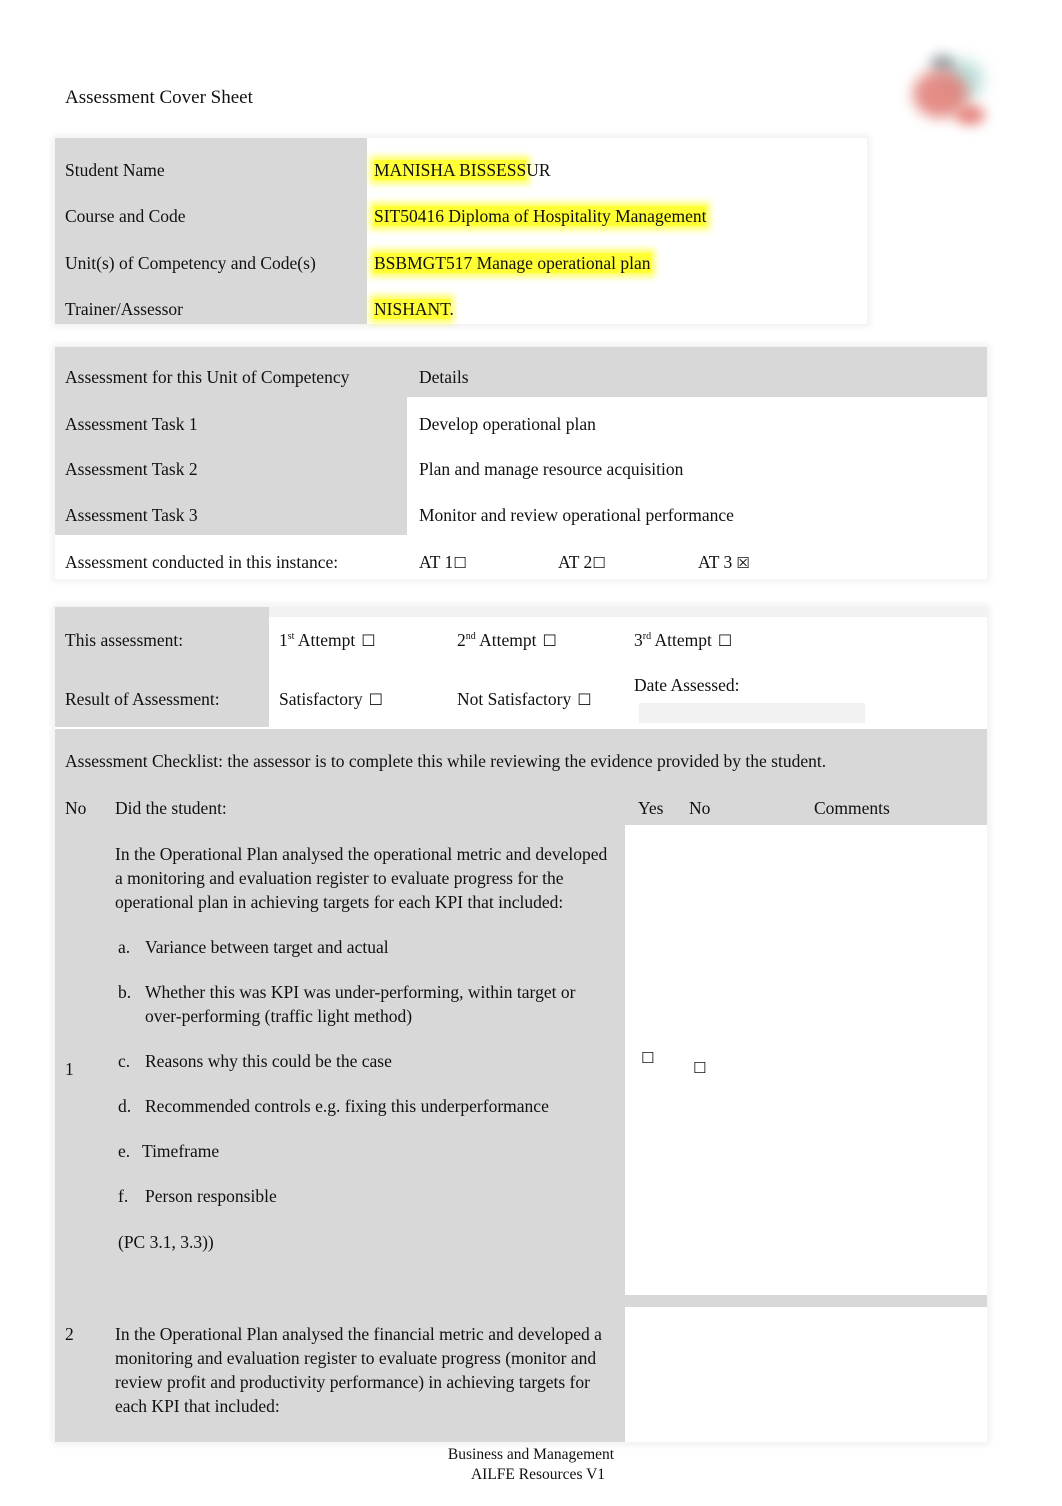 The height and width of the screenshot is (1506, 1062). I want to click on task-label: Assessment Task 3, so click(131, 515).